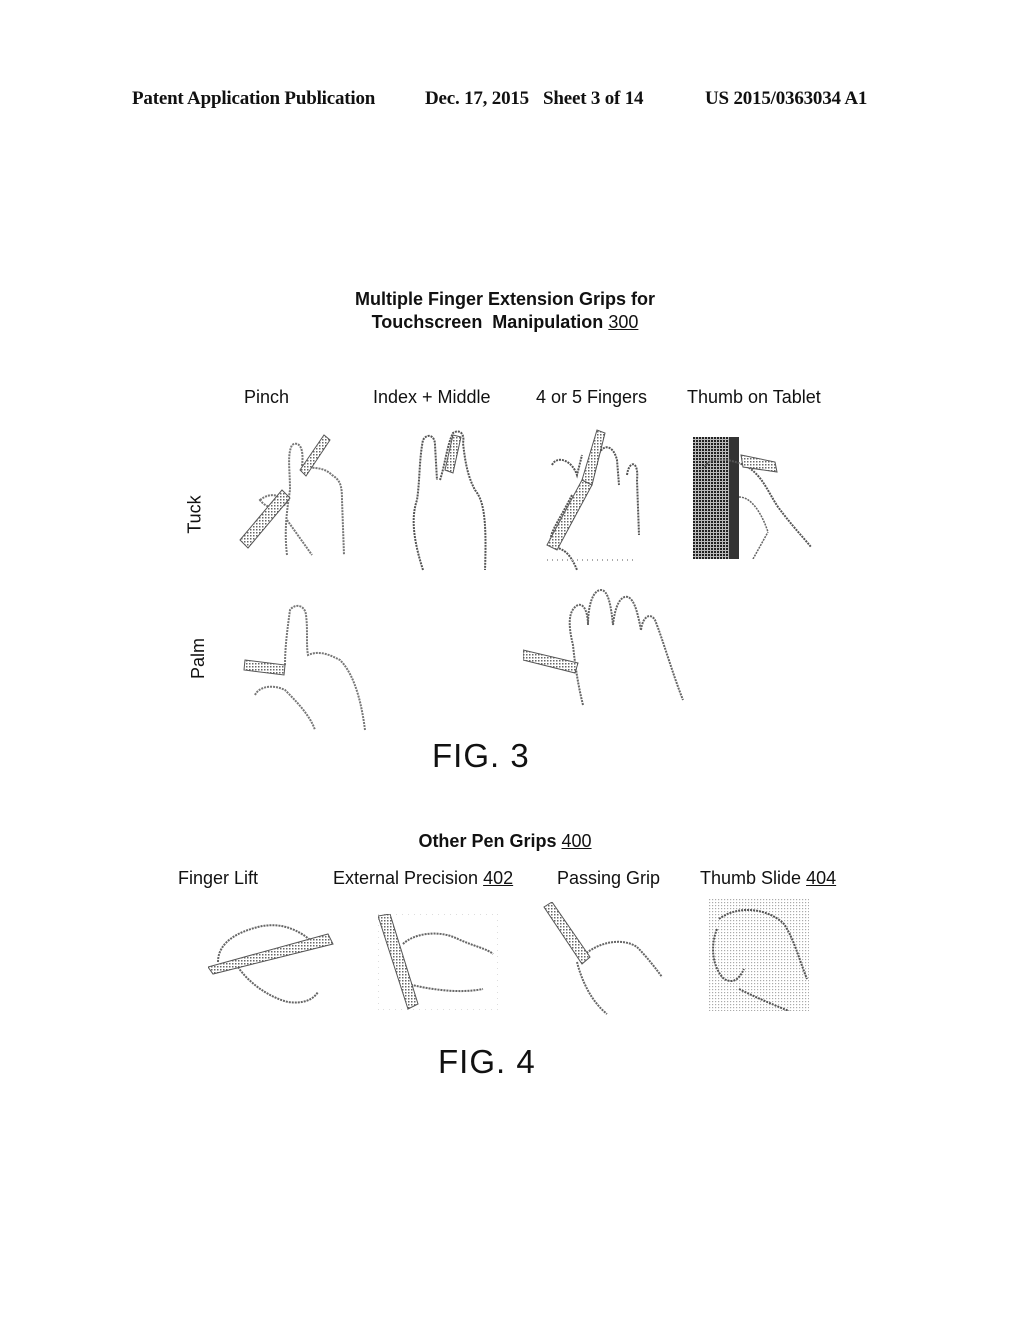 The width and height of the screenshot is (1024, 1320). What do you see at coordinates (432, 397) in the screenshot?
I see `column-header-index-middle: Index + Middle` at bounding box center [432, 397].